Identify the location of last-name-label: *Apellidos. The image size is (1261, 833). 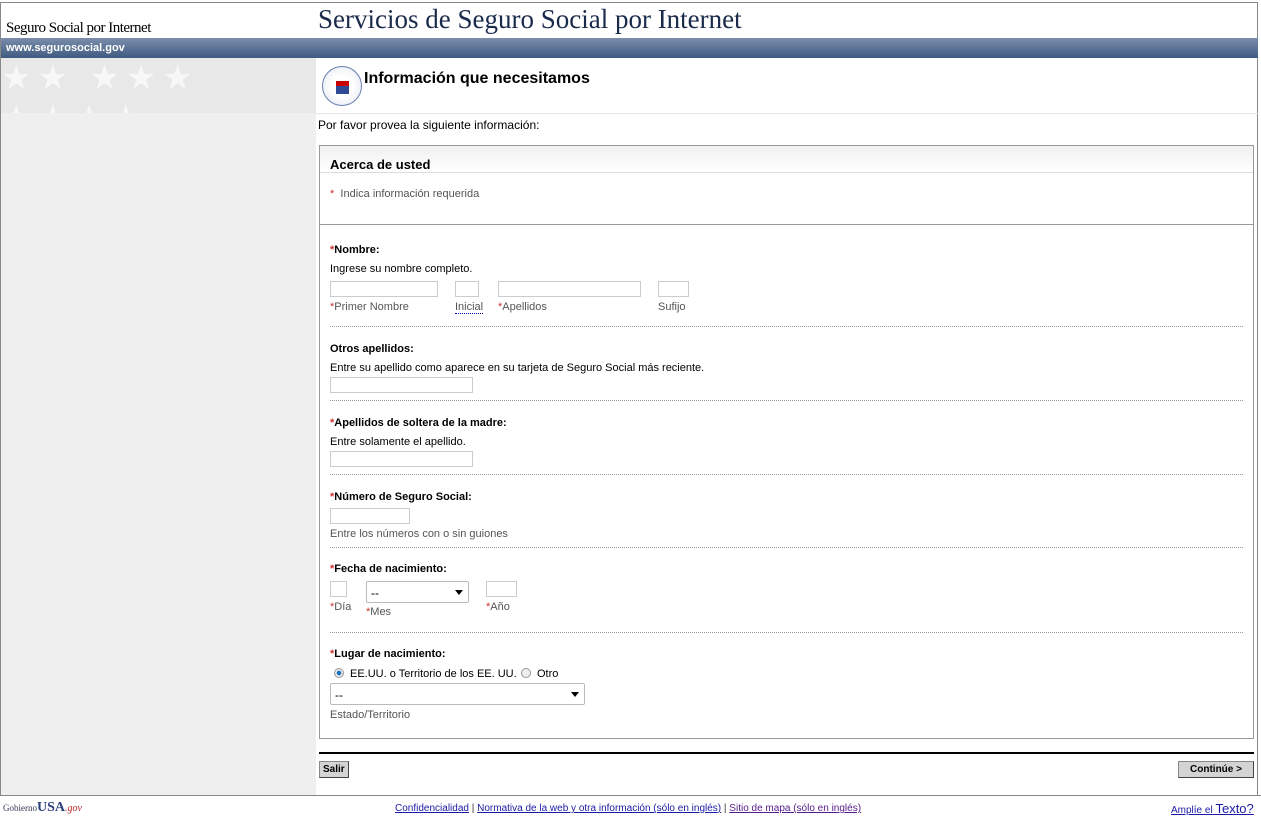
(522, 307).